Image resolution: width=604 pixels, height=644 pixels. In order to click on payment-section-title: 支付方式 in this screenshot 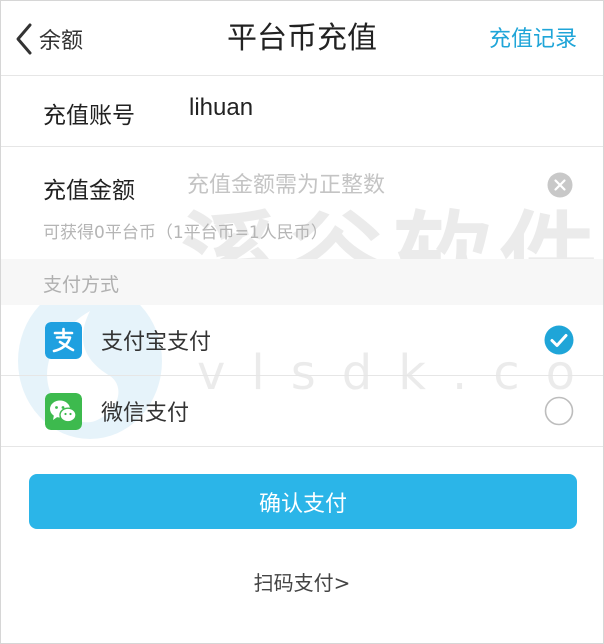, I will do `click(81, 285)`.